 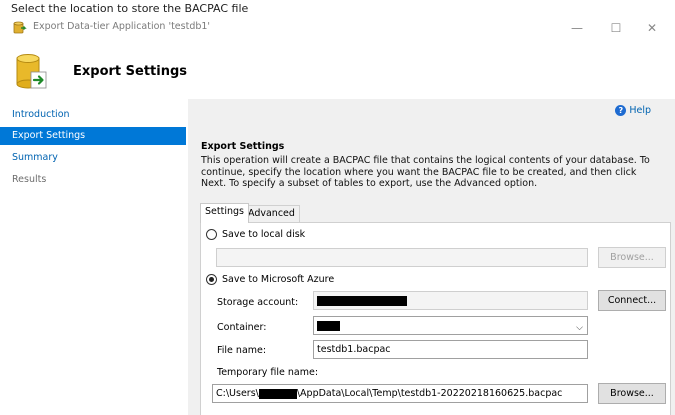 What do you see at coordinates (621, 110) in the screenshot?
I see `help-icon: ?` at bounding box center [621, 110].